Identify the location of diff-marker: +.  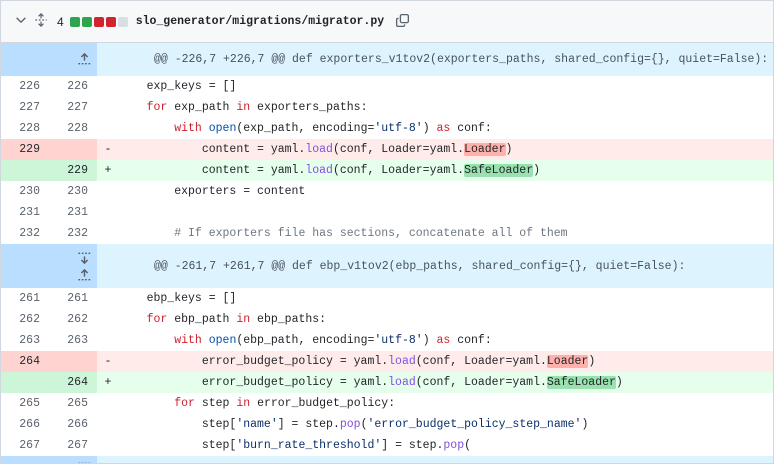
(108, 170).